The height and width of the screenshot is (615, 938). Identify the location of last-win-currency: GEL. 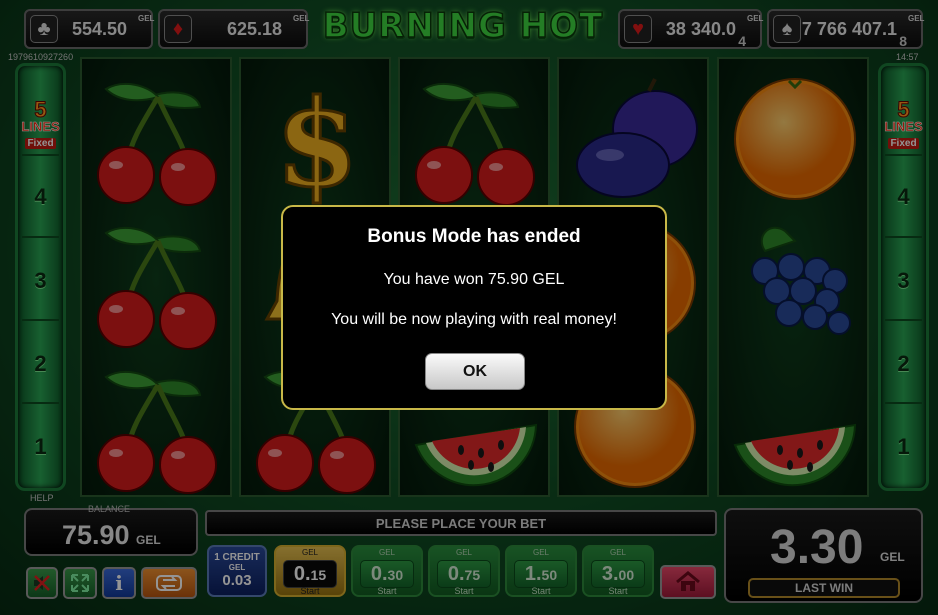
(892, 557).